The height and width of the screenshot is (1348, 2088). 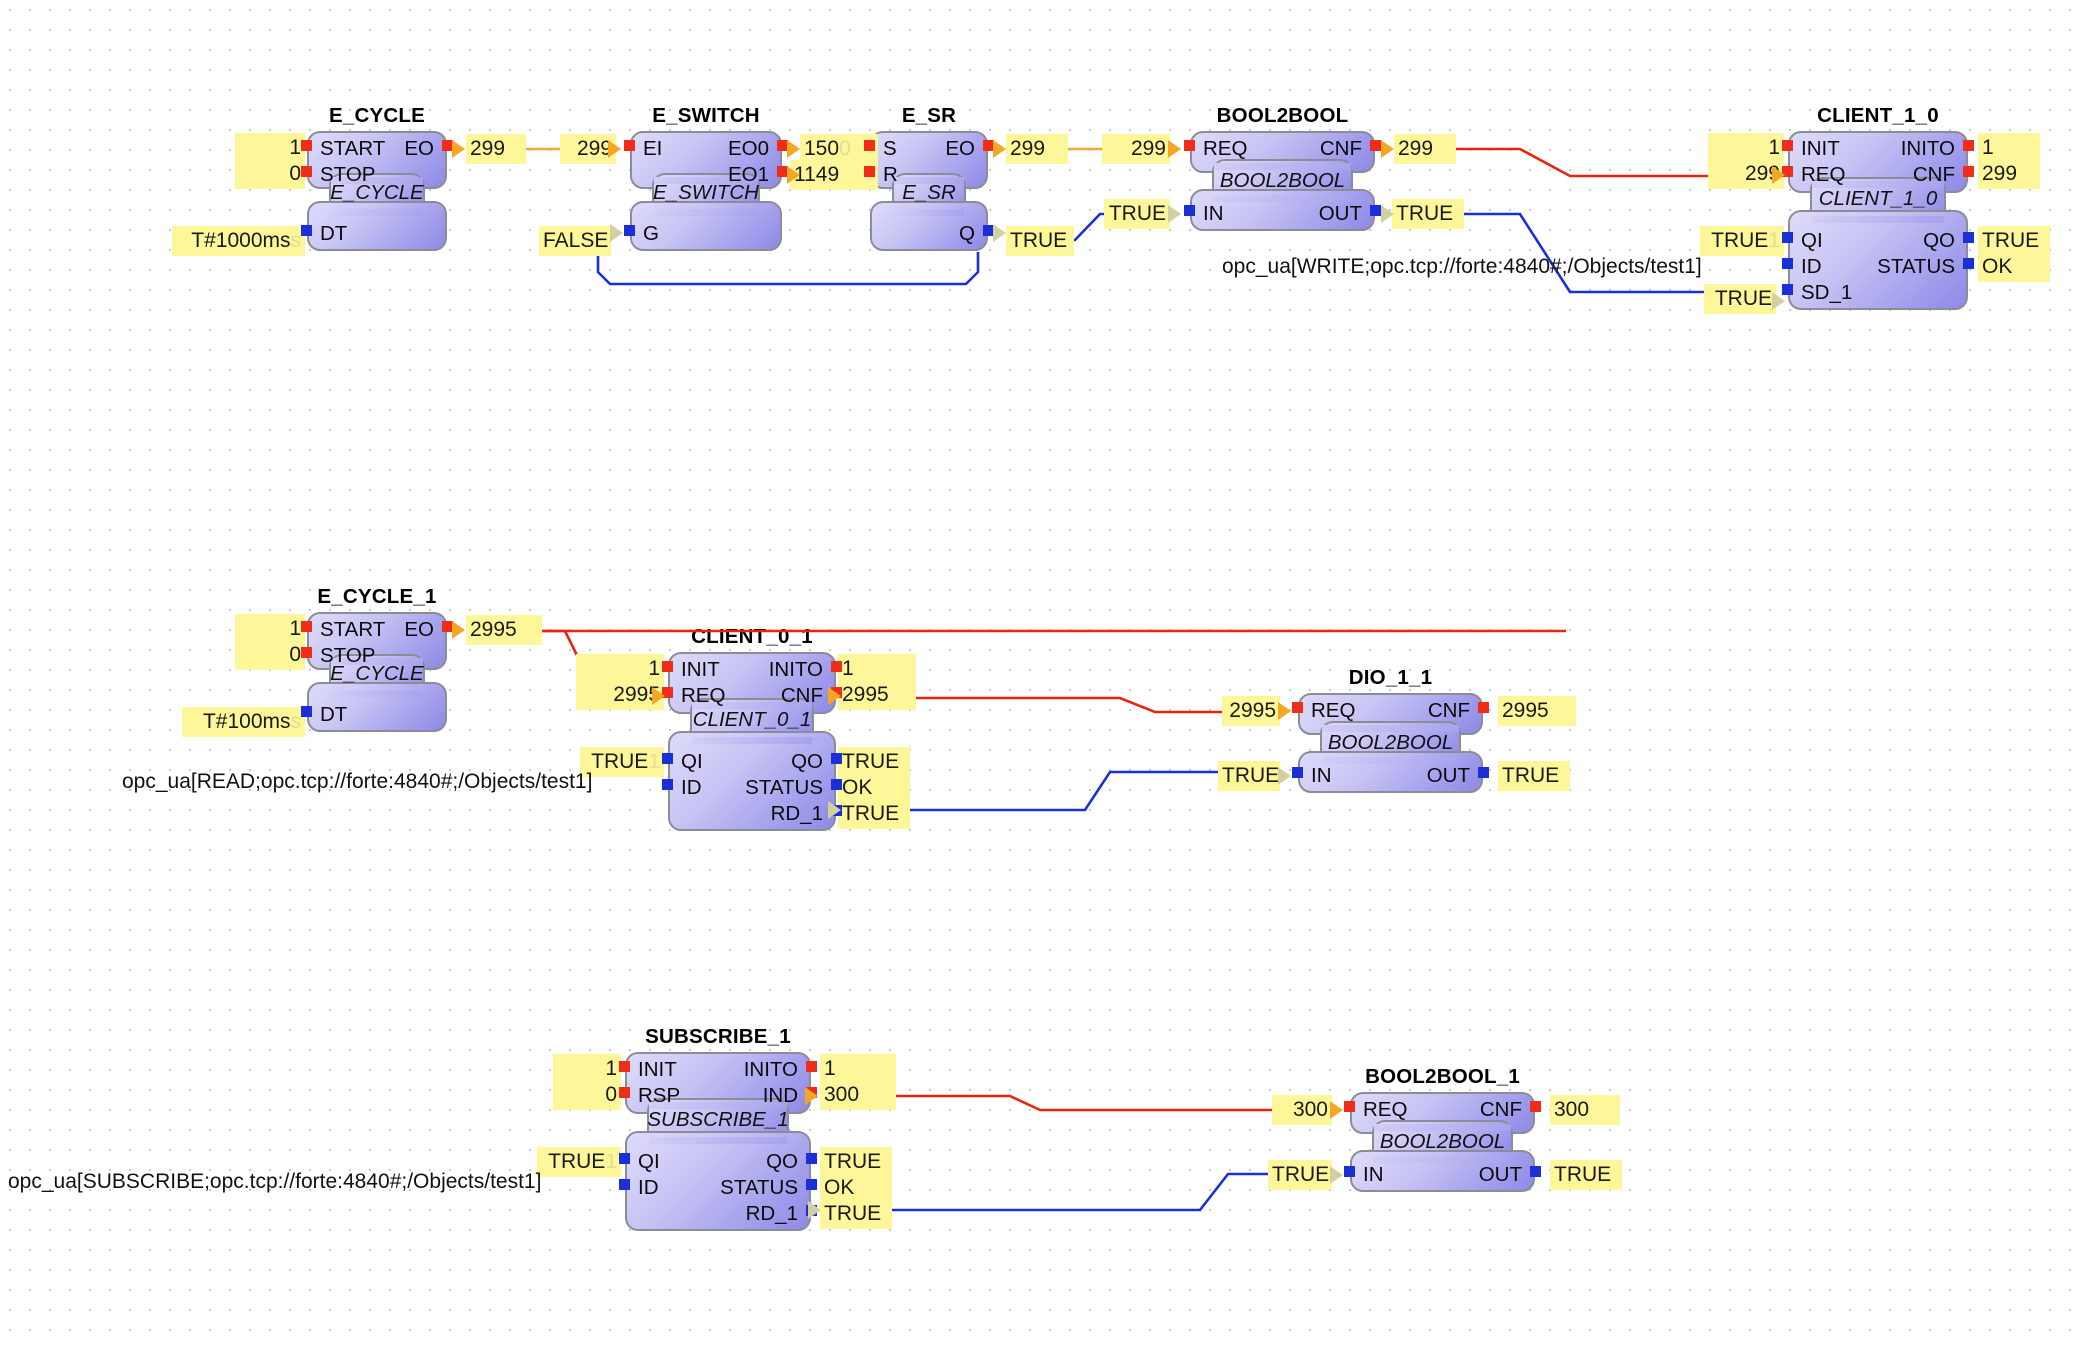 I want to click on fb-bool2bool: BOOL2BOOL BOOL2BOOL REQ CNF IN OUT, so click(x=1282, y=167).